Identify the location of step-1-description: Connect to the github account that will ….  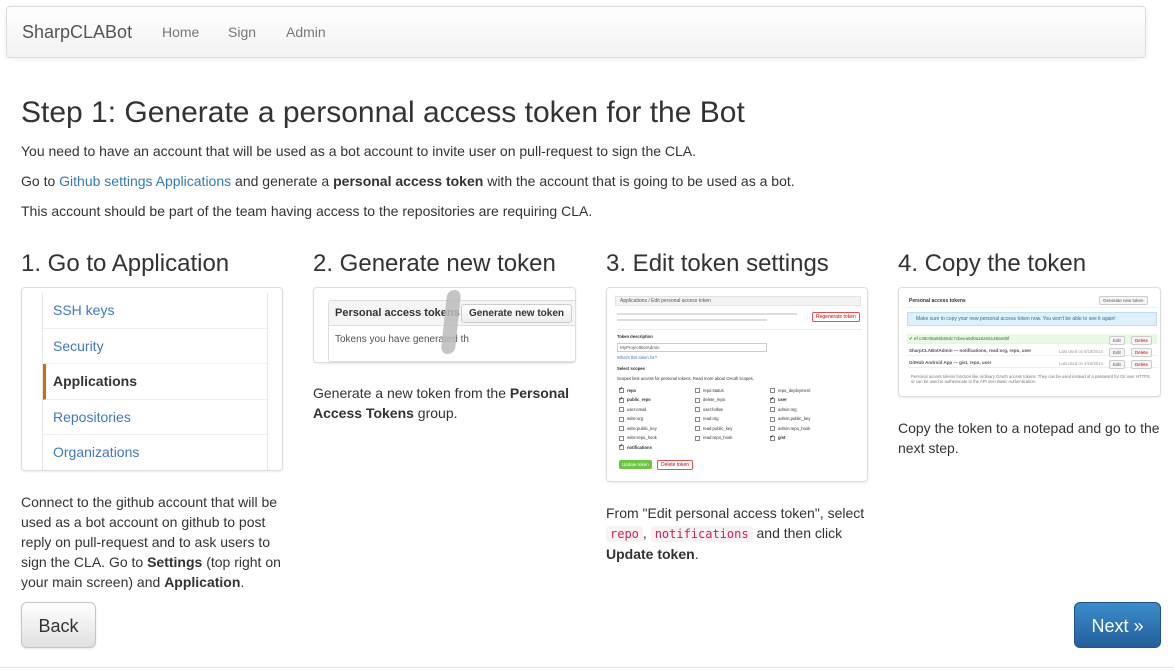
(153, 542).